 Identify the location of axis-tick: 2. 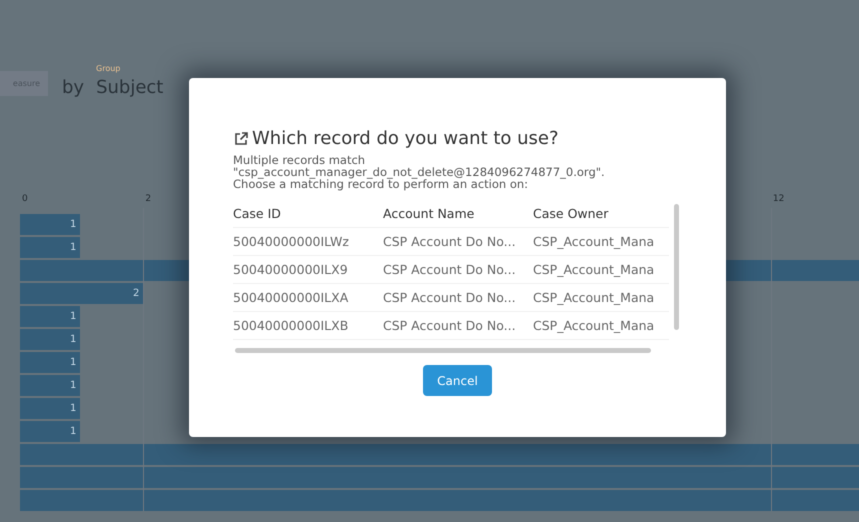
(148, 199).